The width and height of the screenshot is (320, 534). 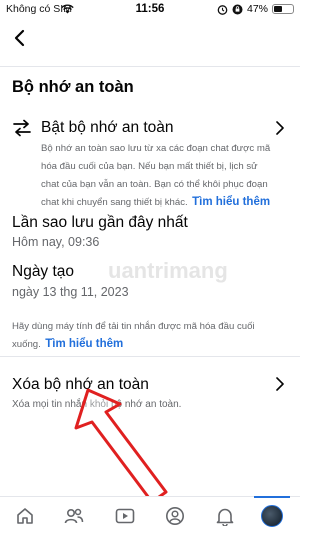 I want to click on avatar, so click(x=272, y=516).